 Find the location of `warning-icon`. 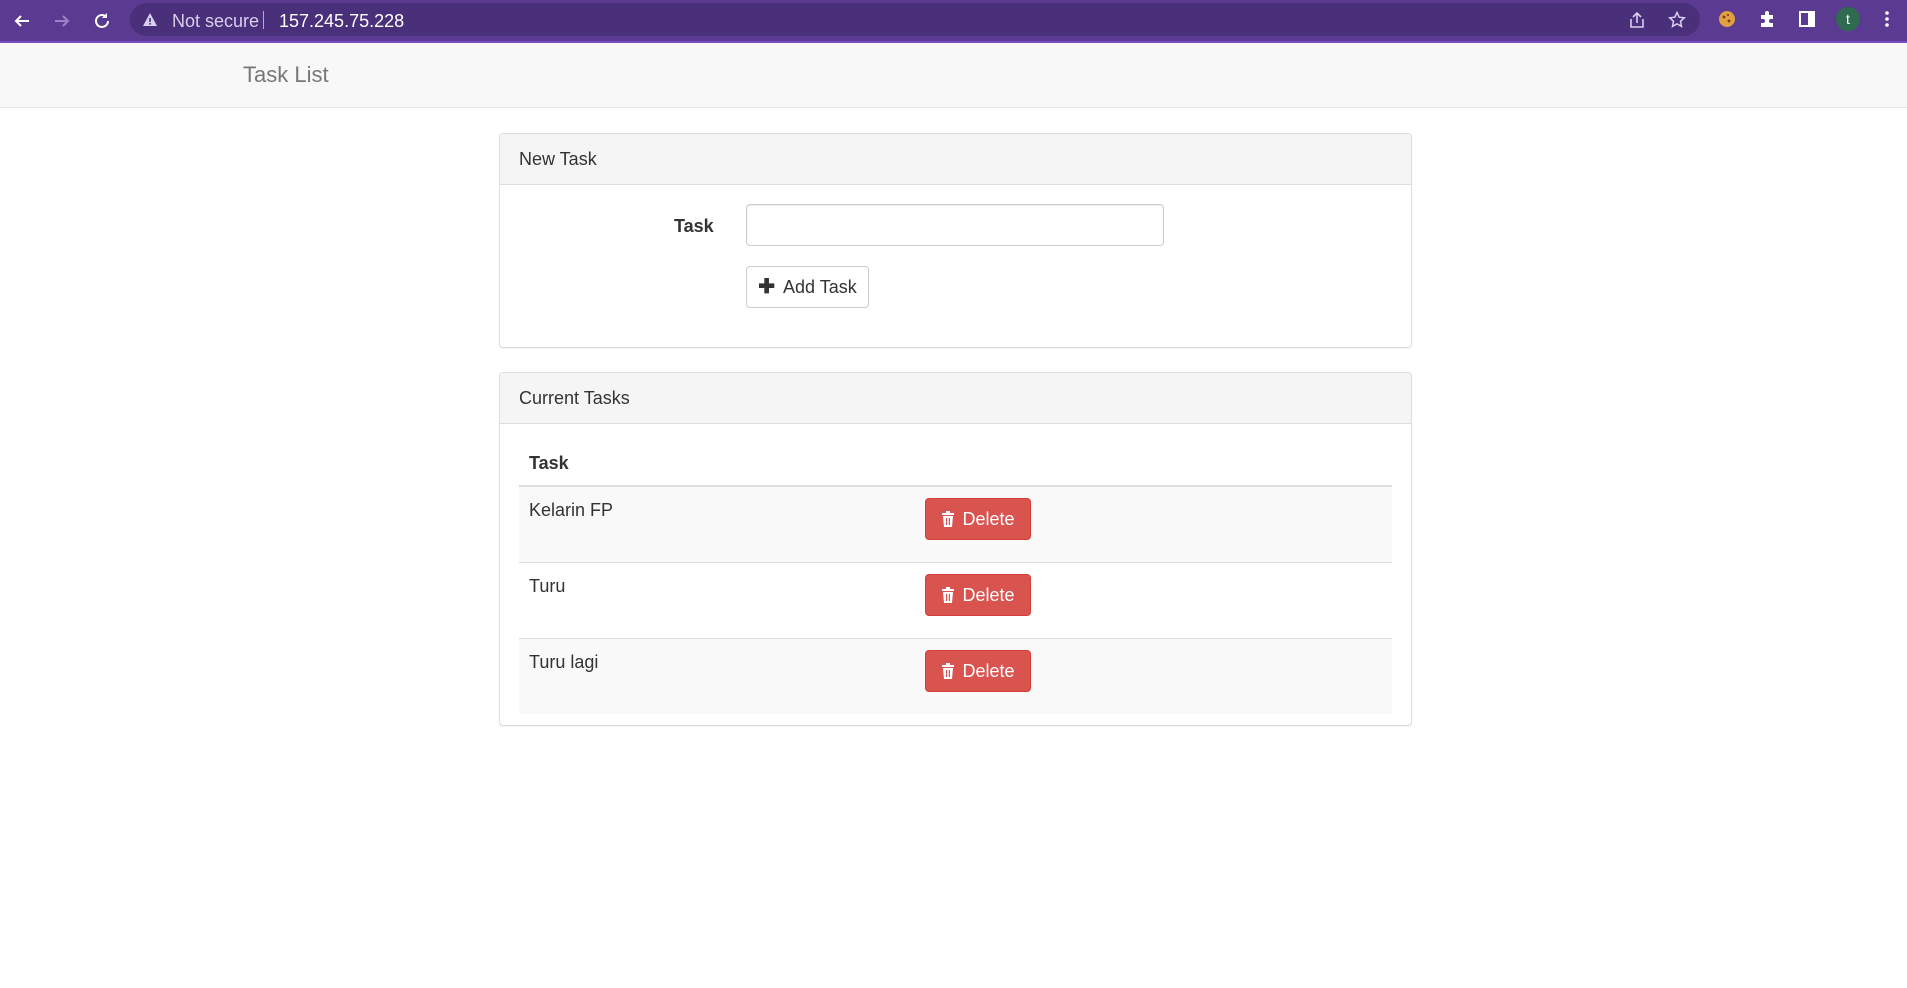

warning-icon is located at coordinates (150, 19).